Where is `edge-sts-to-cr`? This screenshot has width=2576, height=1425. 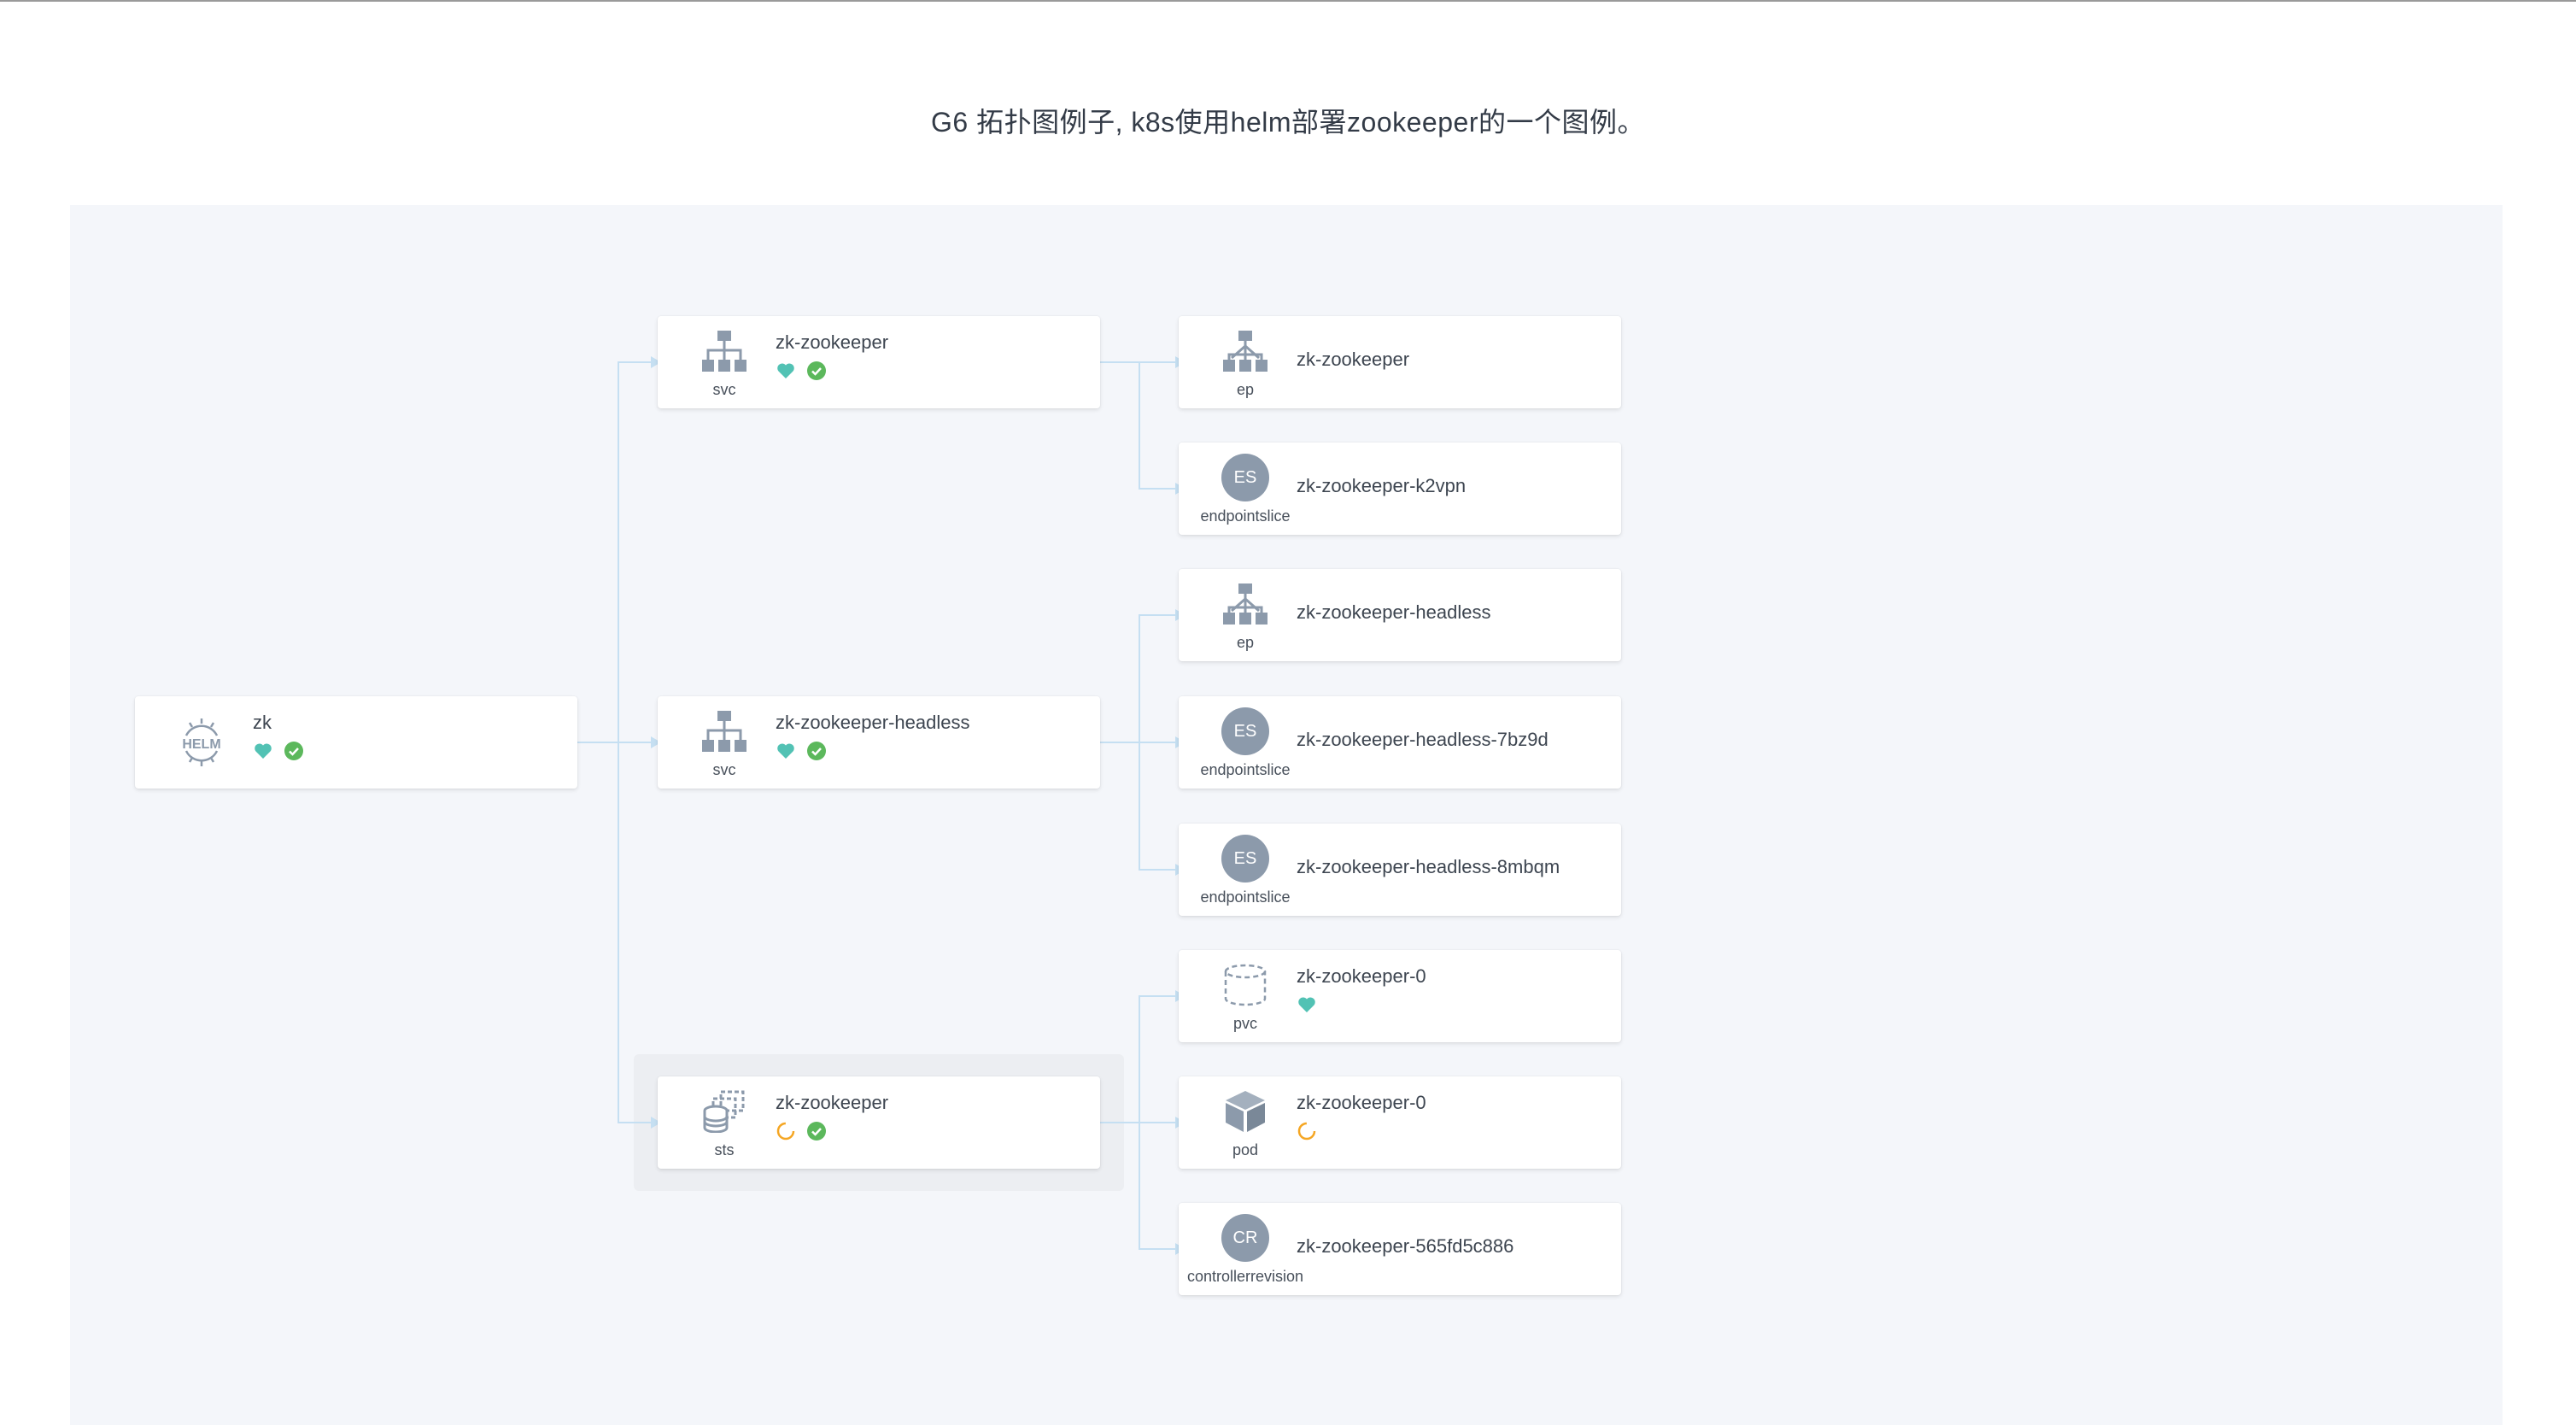
edge-sts-to-cr is located at coordinates (1157, 1186).